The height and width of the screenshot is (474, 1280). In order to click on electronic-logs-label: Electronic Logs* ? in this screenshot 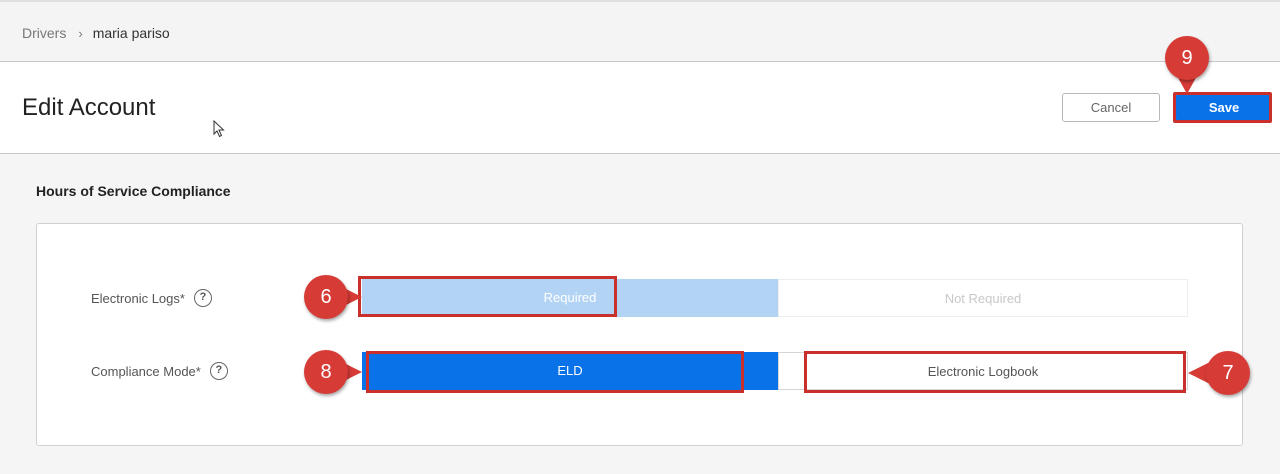, I will do `click(151, 298)`.